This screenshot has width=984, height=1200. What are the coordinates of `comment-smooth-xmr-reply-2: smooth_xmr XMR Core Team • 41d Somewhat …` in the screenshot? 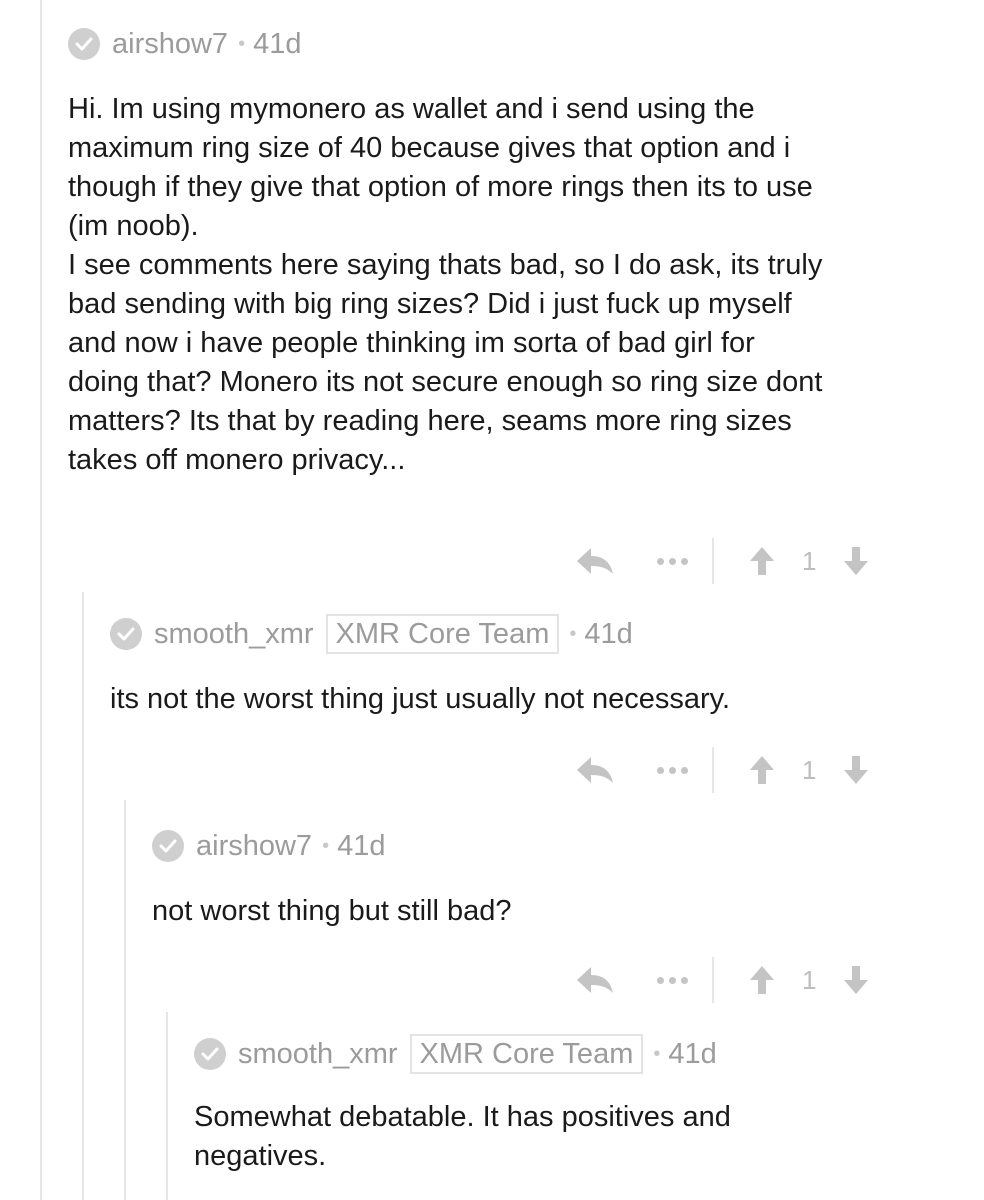 It's located at (584, 1105).